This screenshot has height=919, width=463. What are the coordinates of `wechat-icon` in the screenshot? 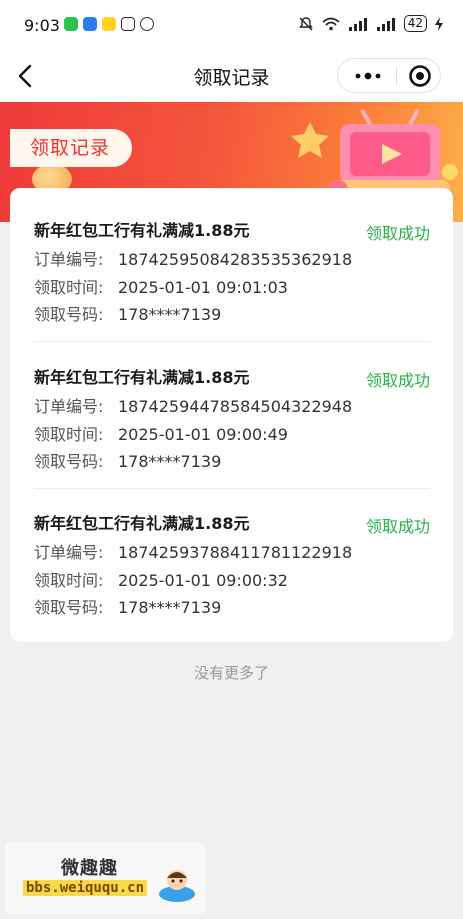 It's located at (71, 24).